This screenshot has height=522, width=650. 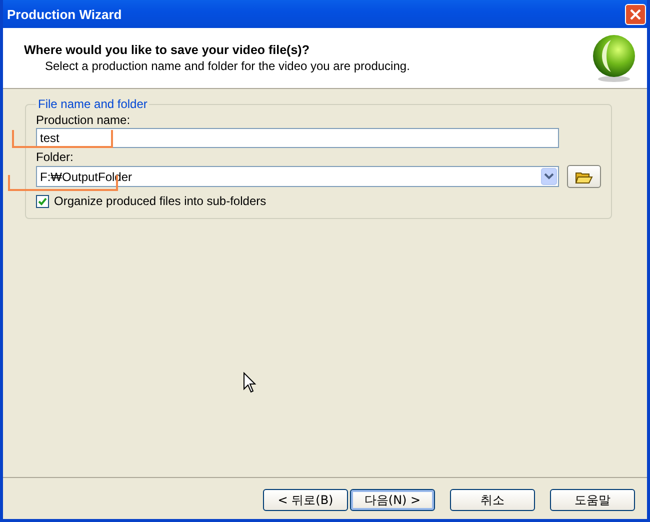 What do you see at coordinates (297, 138) in the screenshot?
I see `production-name-field: test` at bounding box center [297, 138].